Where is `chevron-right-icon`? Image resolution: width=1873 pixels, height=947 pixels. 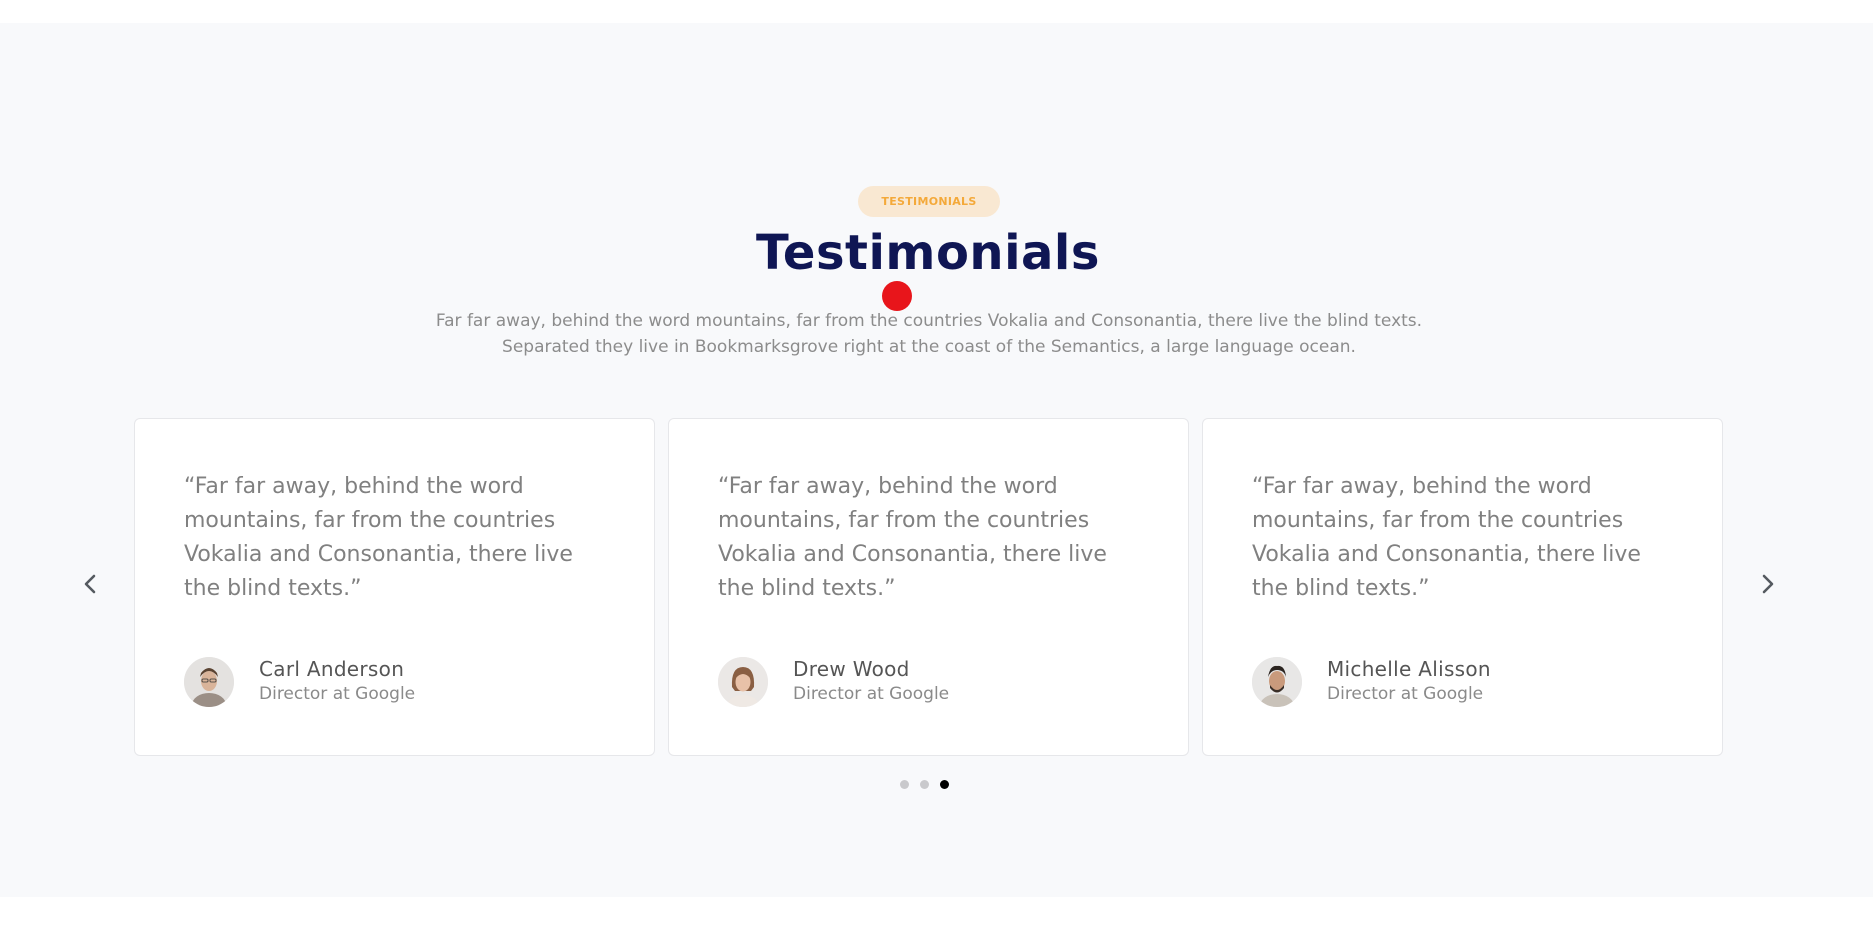
chevron-right-icon is located at coordinates (1768, 584).